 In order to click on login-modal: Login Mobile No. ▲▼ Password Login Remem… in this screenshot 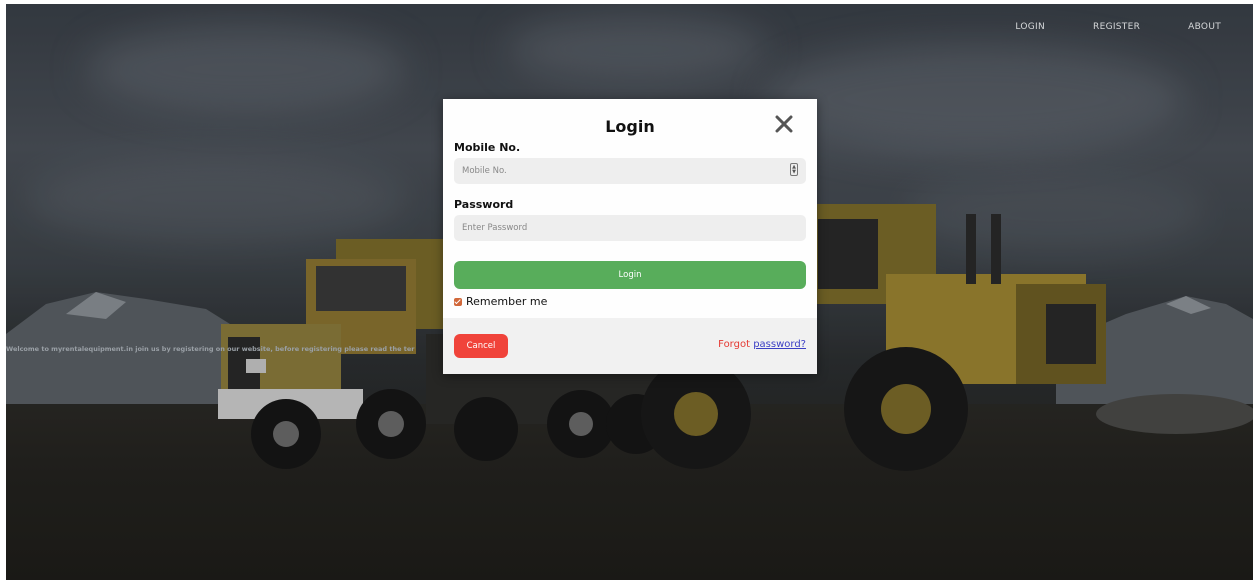, I will do `click(630, 236)`.